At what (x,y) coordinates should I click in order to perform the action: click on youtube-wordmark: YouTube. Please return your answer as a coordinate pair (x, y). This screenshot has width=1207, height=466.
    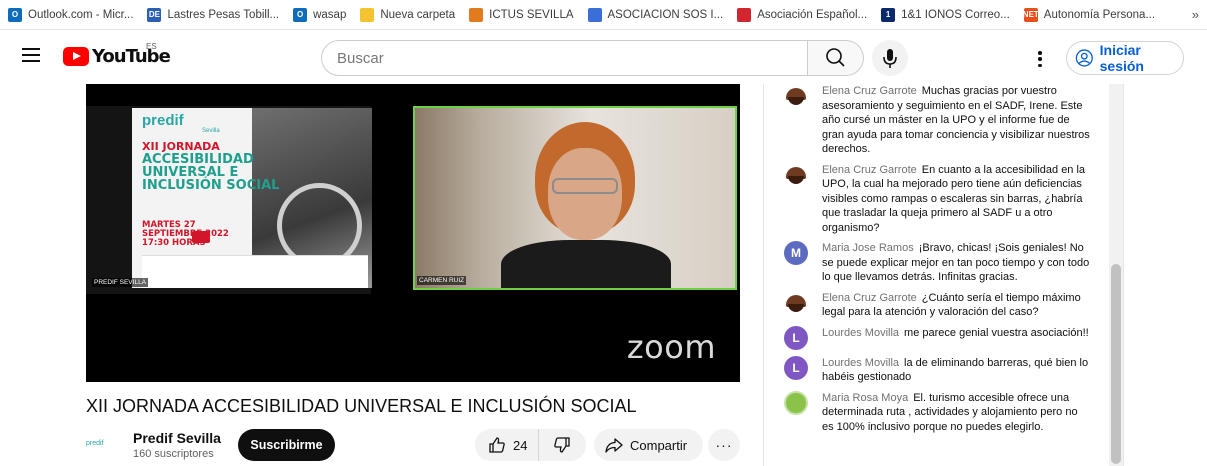
    Looking at the image, I should click on (131, 56).